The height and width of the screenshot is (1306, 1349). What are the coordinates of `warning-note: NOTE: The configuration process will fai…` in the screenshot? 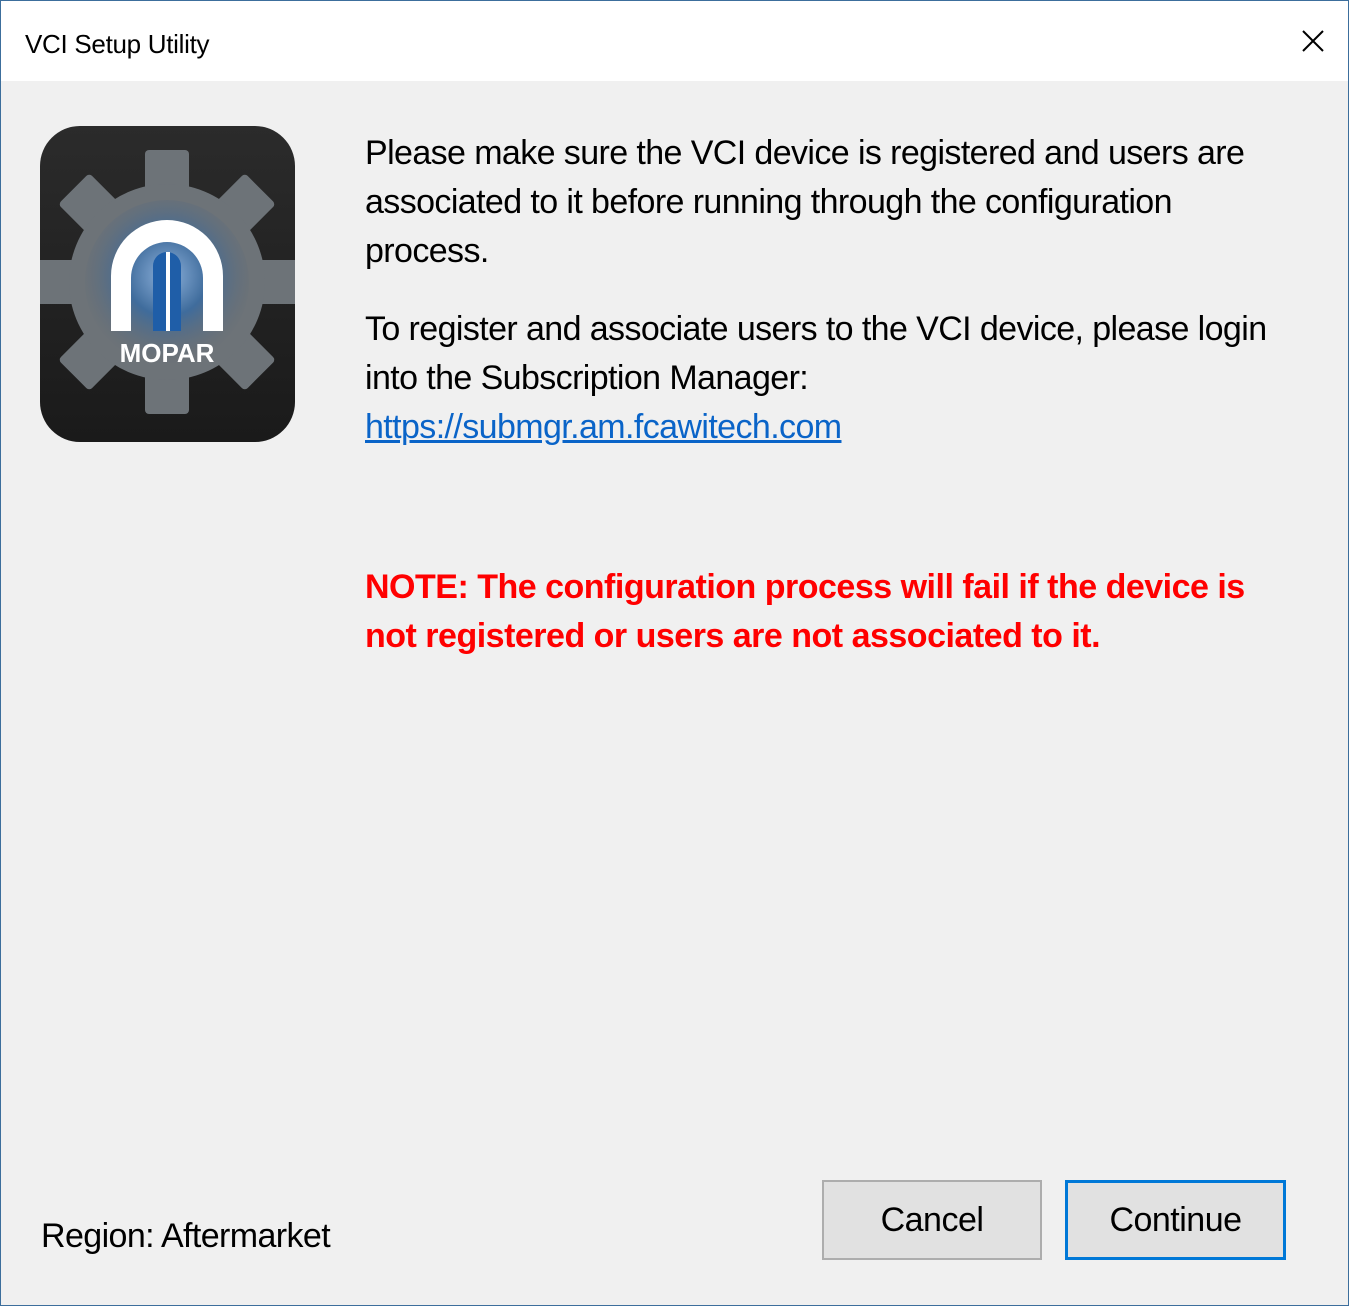 It's located at (805, 611).